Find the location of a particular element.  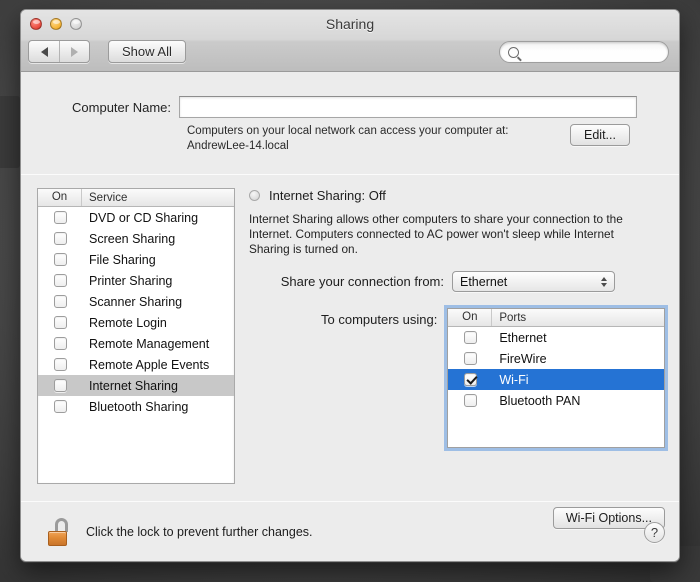

service-label: Internet Sharing is located at coordinates (133, 385).